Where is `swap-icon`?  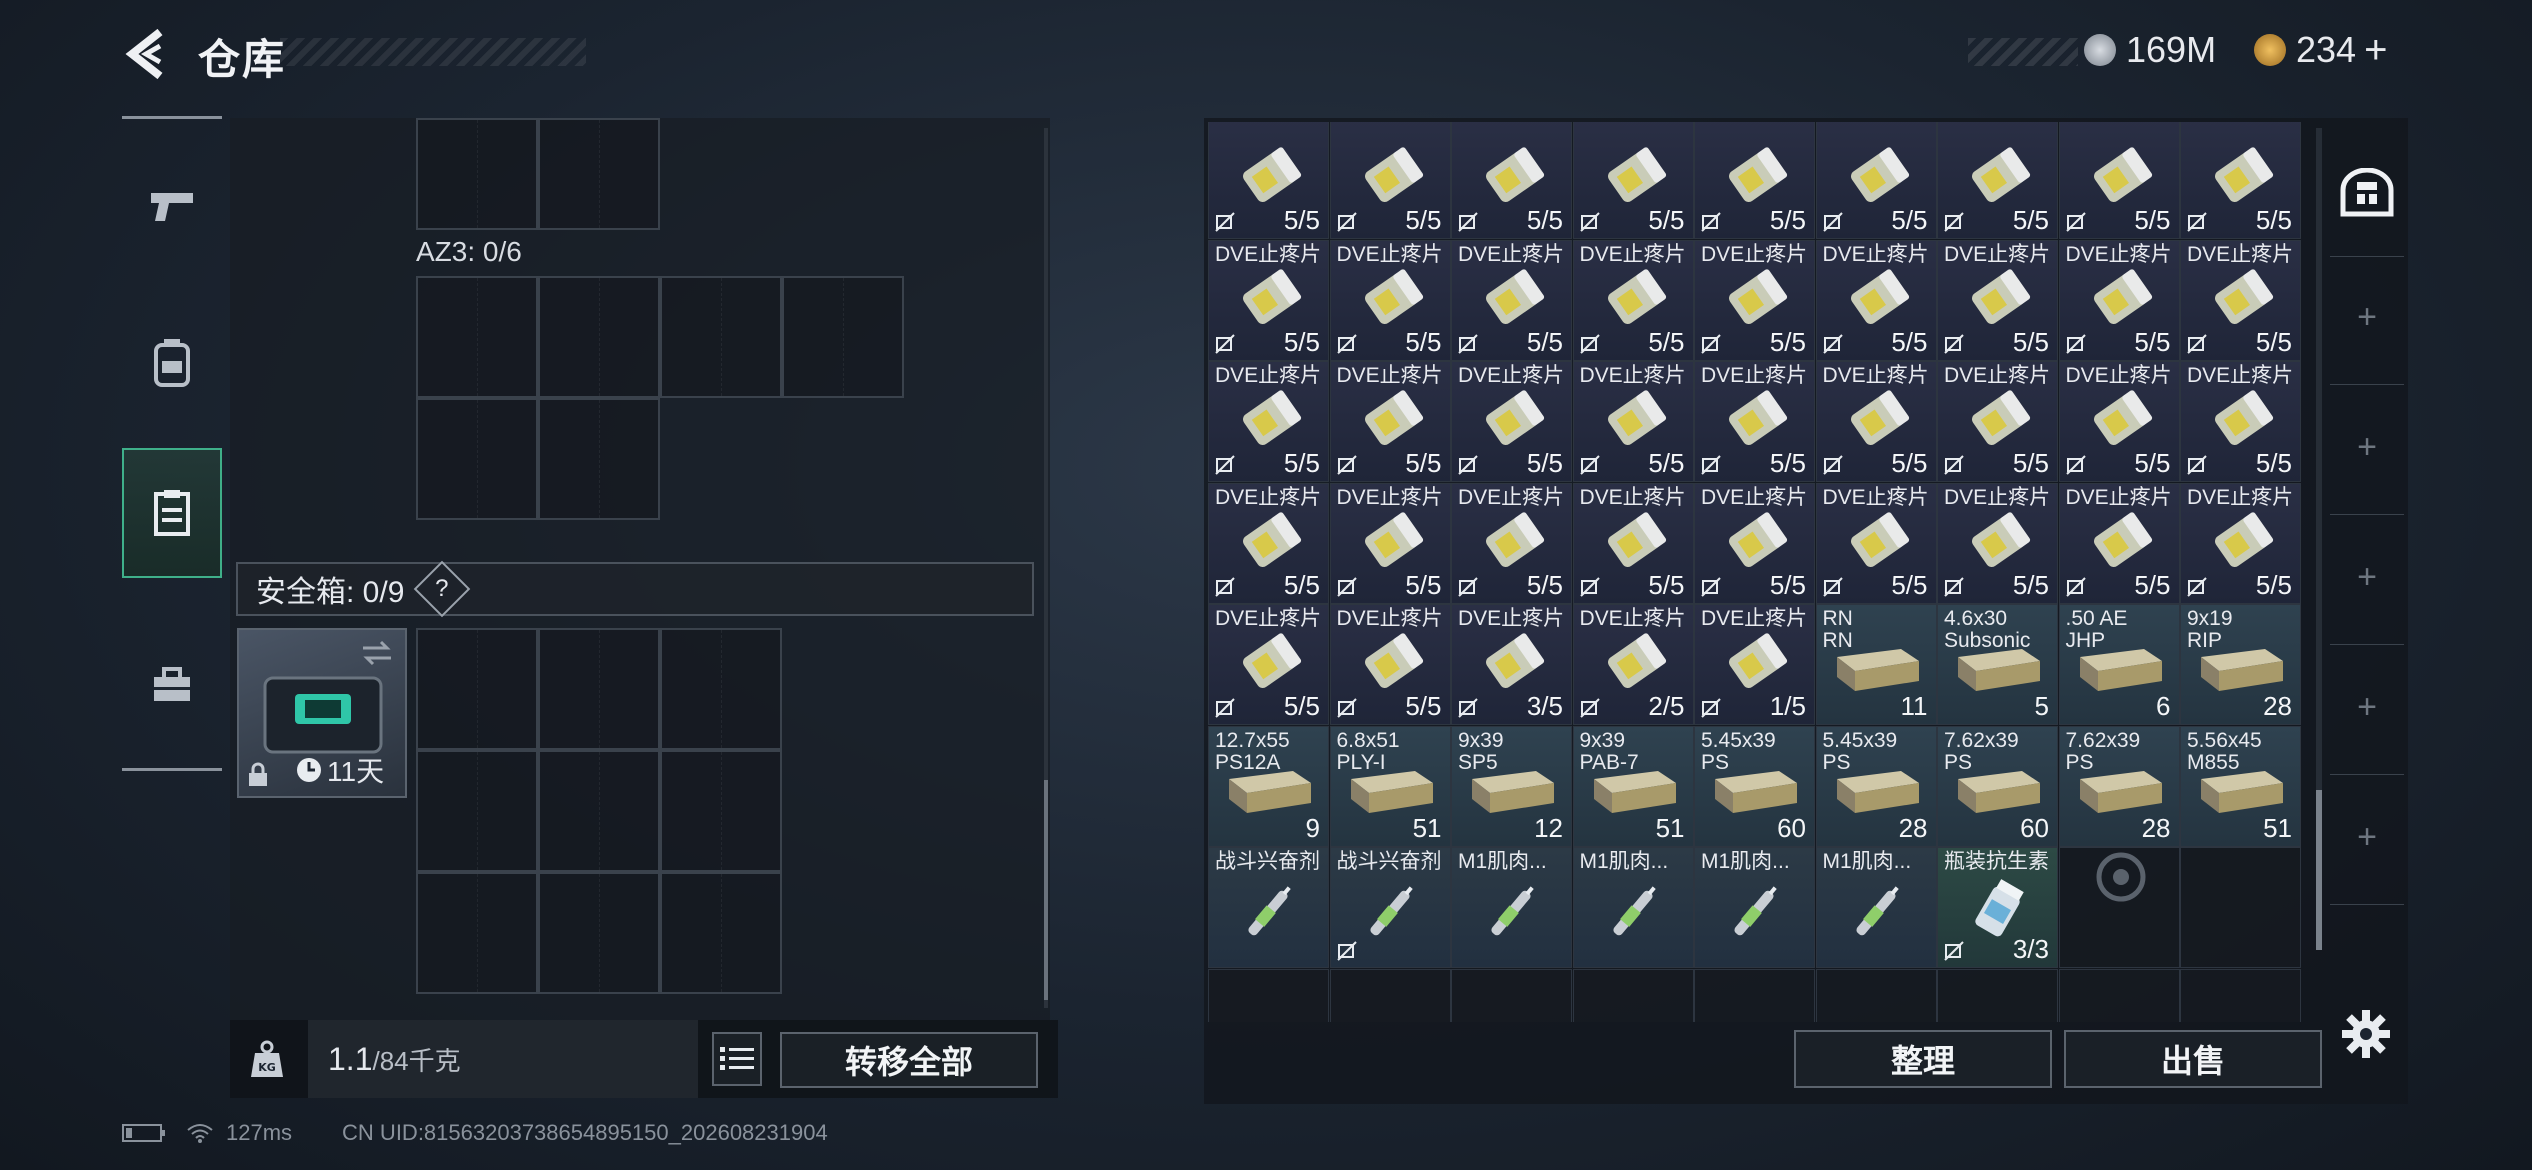 swap-icon is located at coordinates (377, 653).